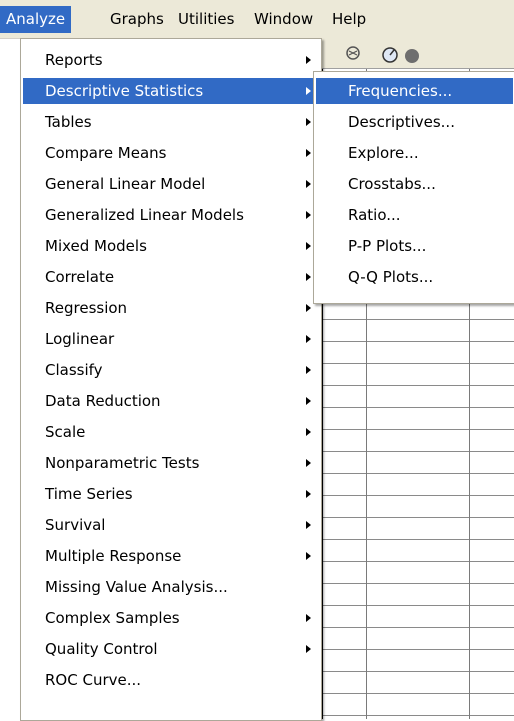  Describe the element at coordinates (171, 277) in the screenshot. I see `menu-item-correlate: Correlate` at that location.